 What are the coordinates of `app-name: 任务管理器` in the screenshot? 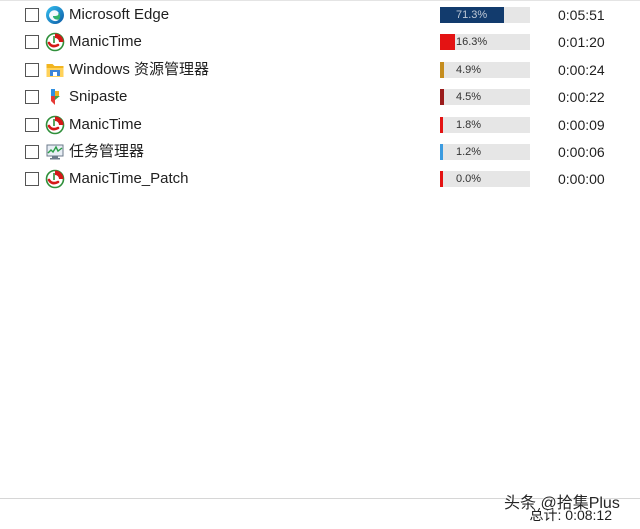 It's located at (107, 151).